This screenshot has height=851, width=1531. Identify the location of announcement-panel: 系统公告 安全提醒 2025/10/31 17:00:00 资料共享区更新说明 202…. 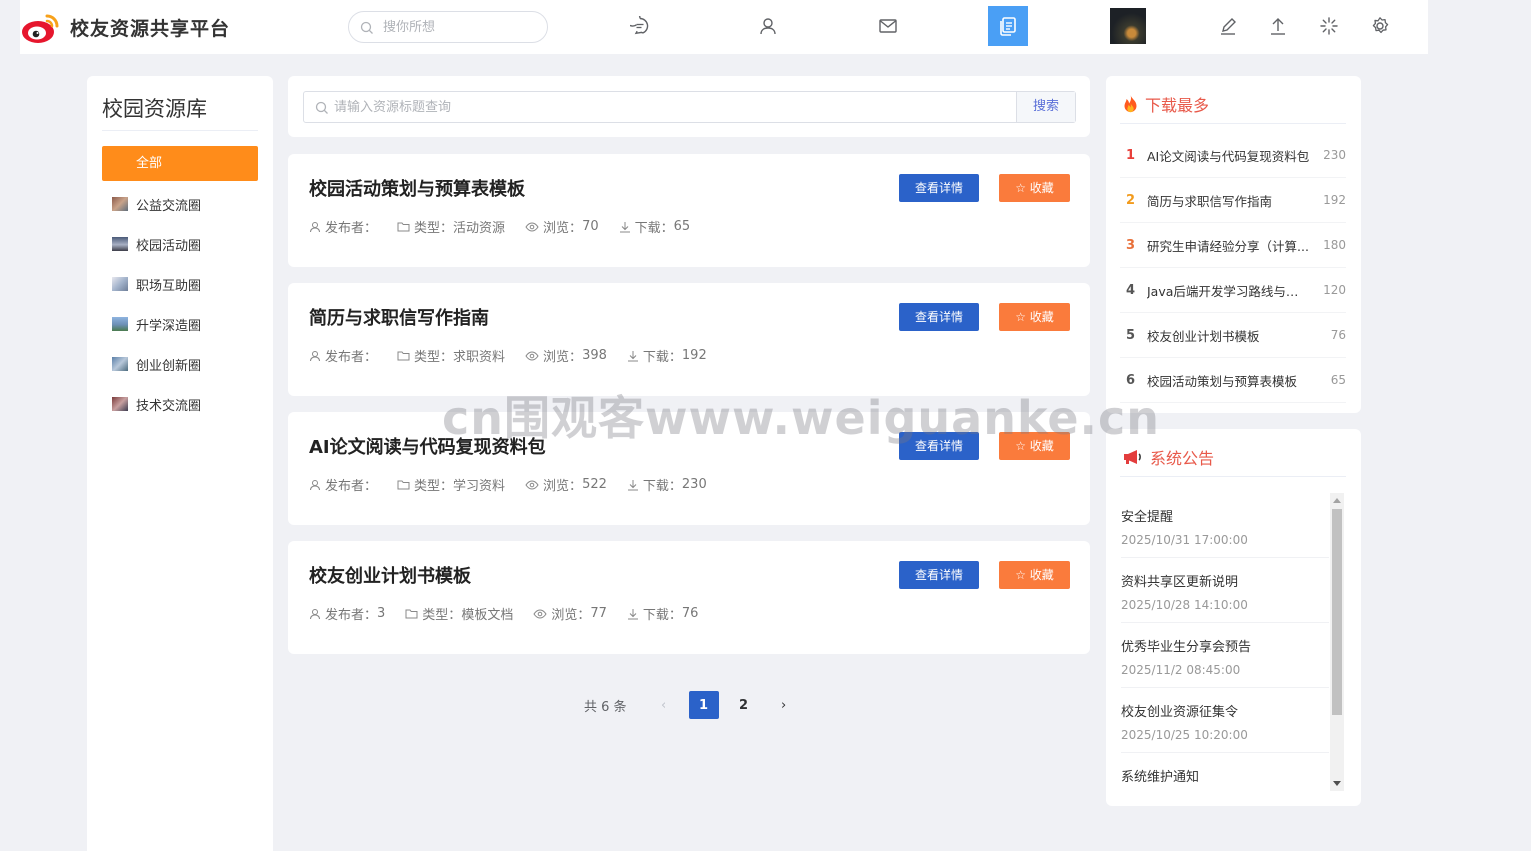
(1233, 617).